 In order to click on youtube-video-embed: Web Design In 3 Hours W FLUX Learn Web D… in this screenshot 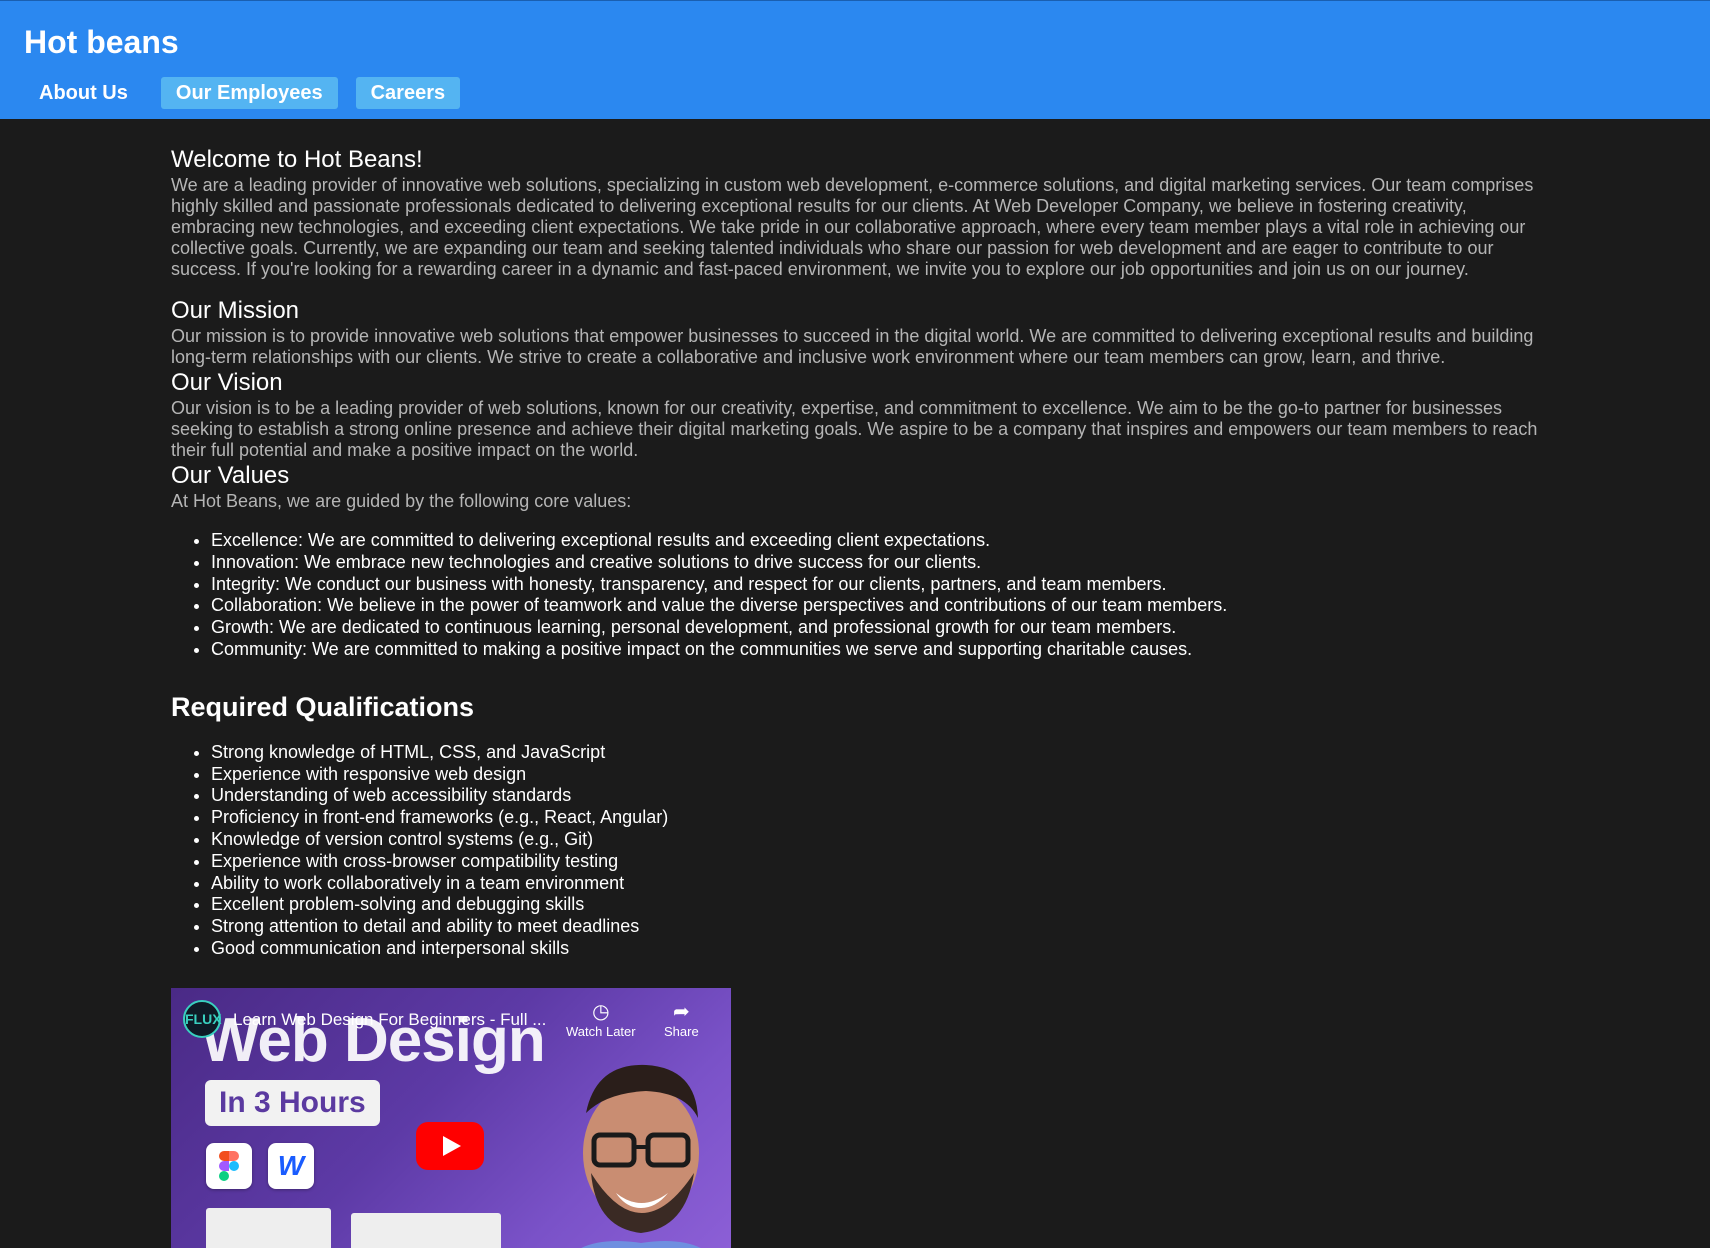, I will do `click(451, 1118)`.